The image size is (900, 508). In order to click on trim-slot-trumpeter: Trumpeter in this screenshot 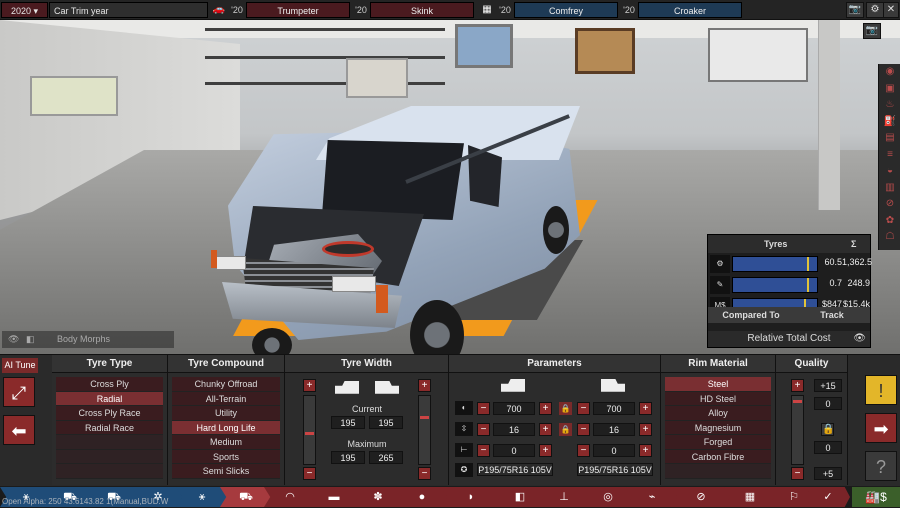, I will do `click(298, 10)`.